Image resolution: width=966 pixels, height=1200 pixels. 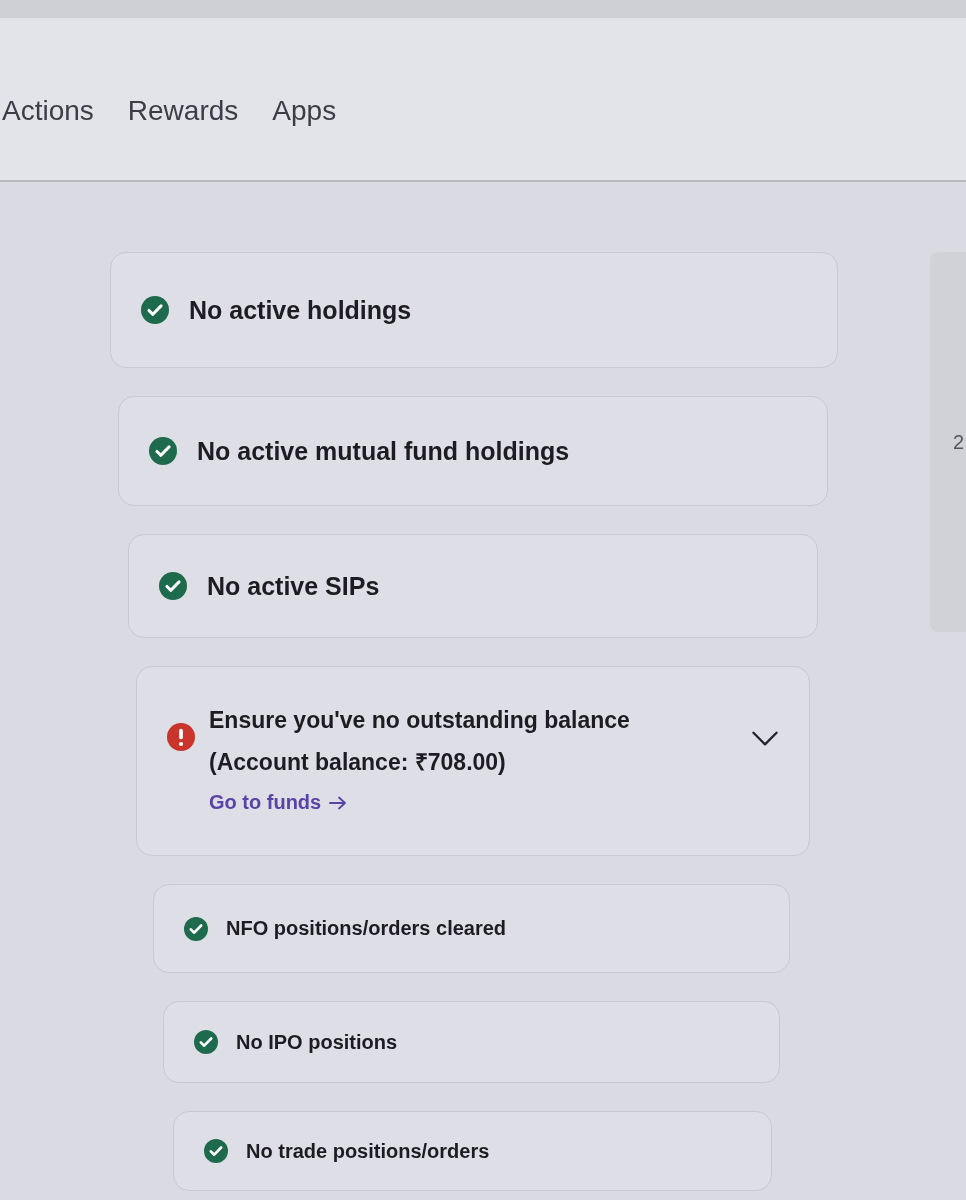 What do you see at coordinates (958, 442) in the screenshot?
I see `panel-number: 2` at bounding box center [958, 442].